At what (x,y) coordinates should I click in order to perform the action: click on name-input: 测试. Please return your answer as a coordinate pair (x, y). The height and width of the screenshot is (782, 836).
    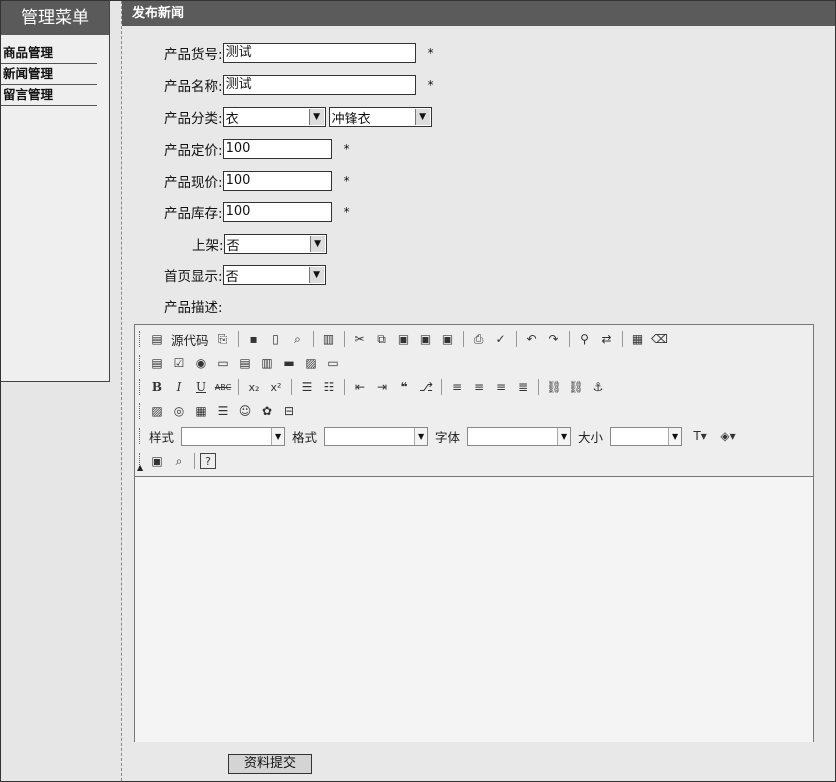
    Looking at the image, I should click on (319, 85).